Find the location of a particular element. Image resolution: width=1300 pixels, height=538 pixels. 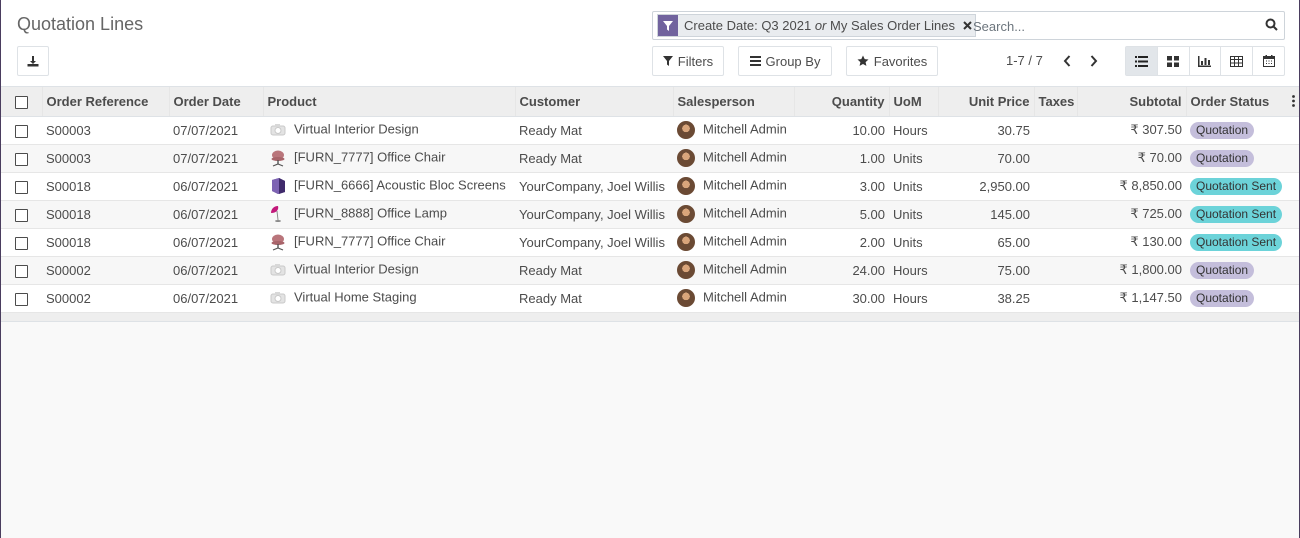

service-camera-icon is located at coordinates (278, 270).